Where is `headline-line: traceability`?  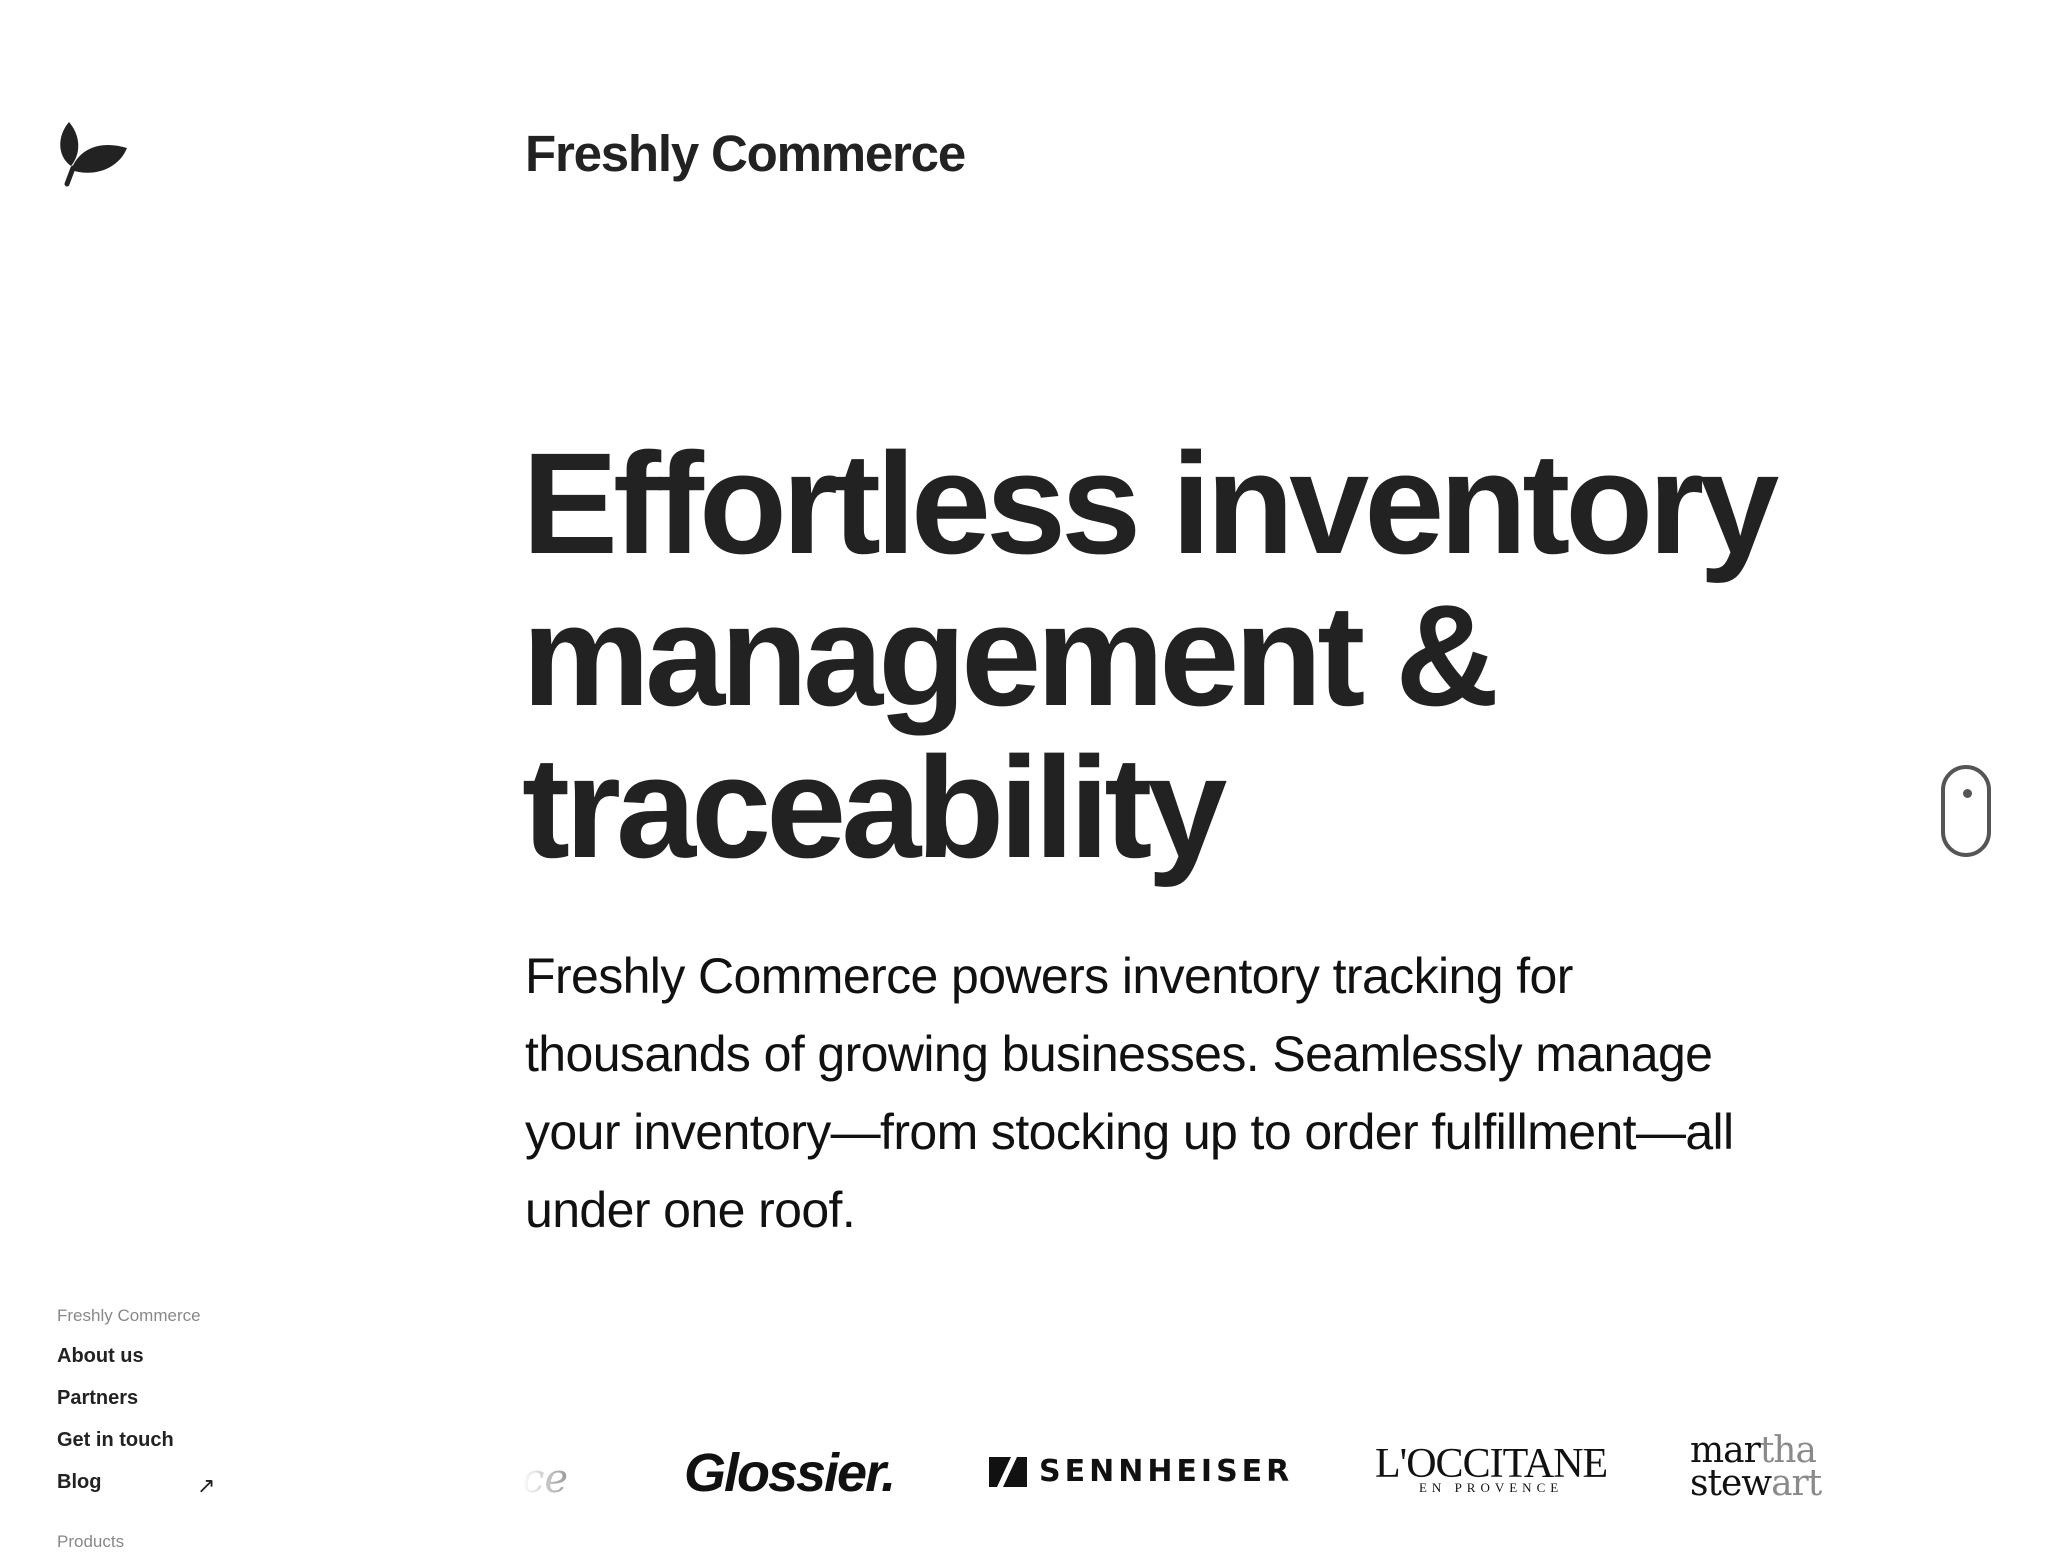 headline-line: traceability is located at coordinates (874, 807).